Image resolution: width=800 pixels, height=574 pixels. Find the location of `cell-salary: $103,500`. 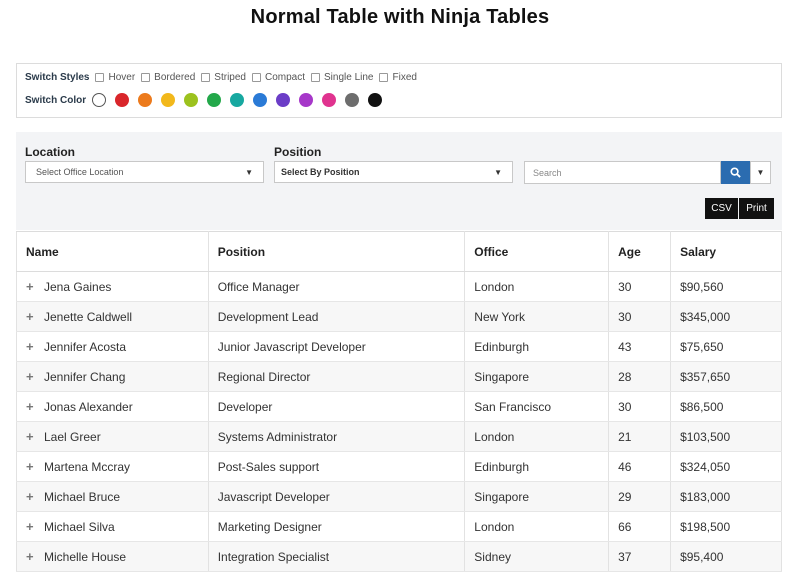

cell-salary: $103,500 is located at coordinates (726, 436).